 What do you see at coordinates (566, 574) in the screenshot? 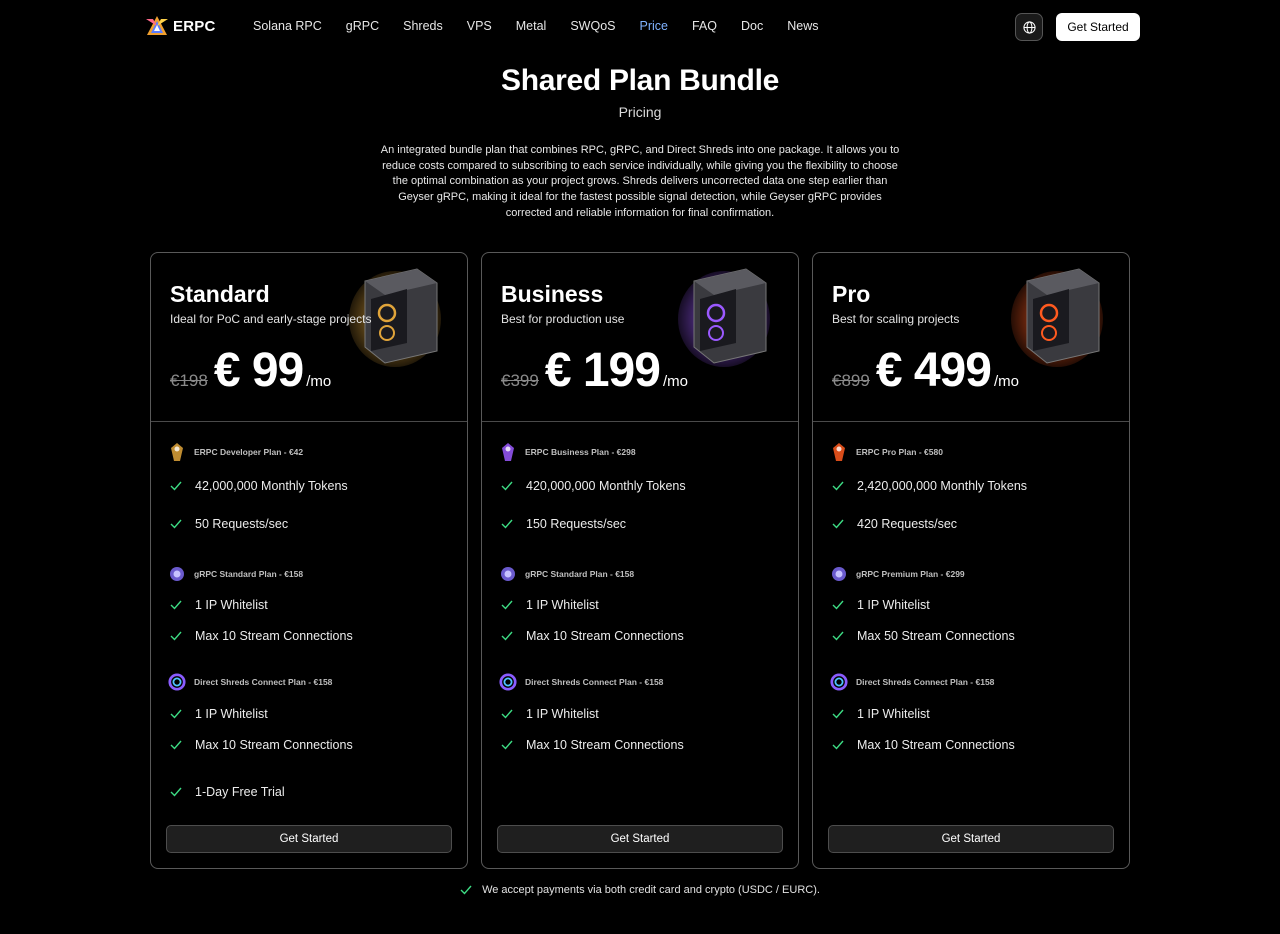
I see `grpc-plan-header: gRPC Standard Plan - €158` at bounding box center [566, 574].